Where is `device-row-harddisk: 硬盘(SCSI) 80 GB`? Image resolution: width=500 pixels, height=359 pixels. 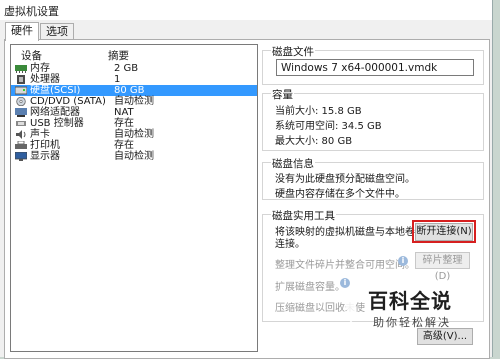
device-row-harddisk: 硬盘(SCSI) 80 GB is located at coordinates (134, 90).